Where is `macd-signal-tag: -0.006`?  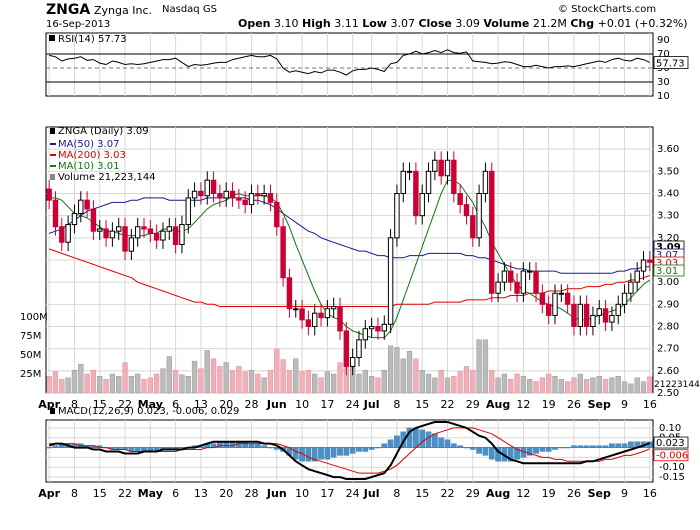
macd-signal-tag: -0.006 is located at coordinates (672, 456).